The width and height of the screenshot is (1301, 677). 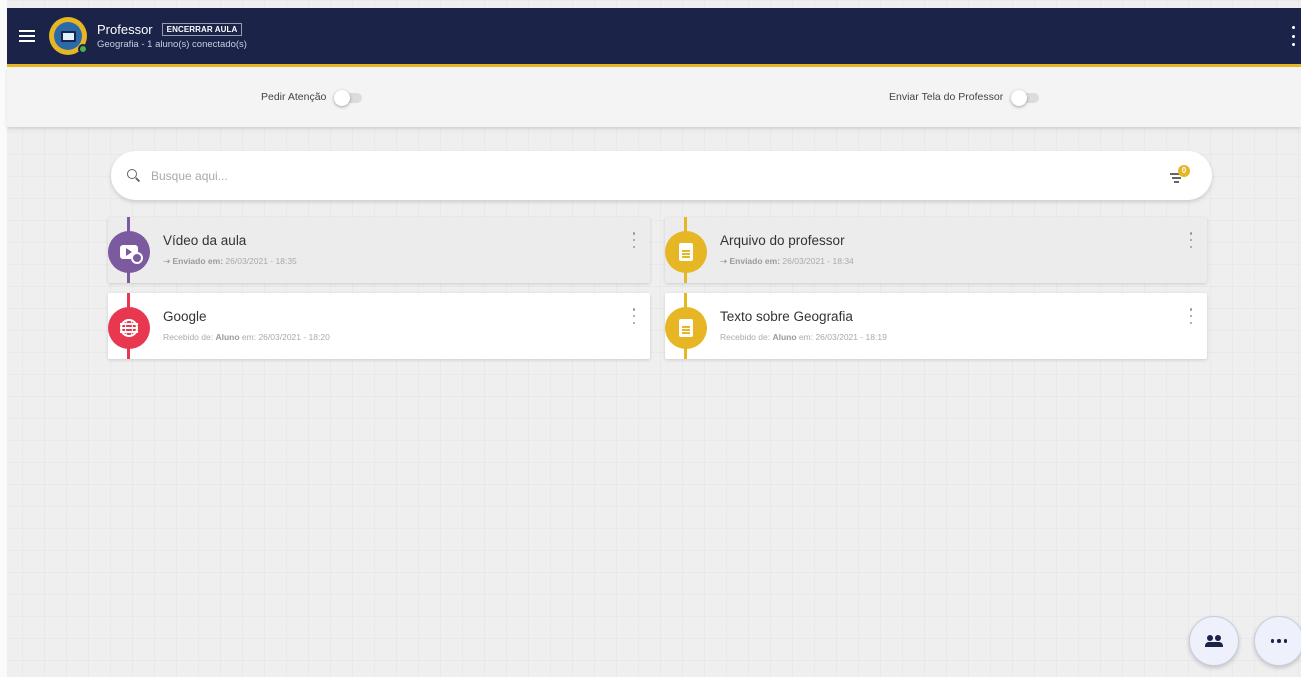 I want to click on share-screen-toggle-group: Enviar Tela do Professor, so click(x=964, y=98).